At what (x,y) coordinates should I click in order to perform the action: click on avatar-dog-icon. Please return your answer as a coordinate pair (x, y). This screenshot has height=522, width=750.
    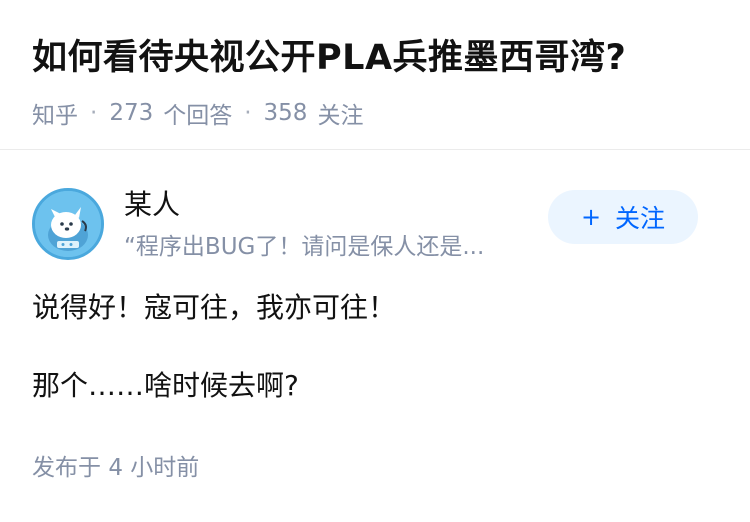
    Looking at the image, I should click on (68, 224).